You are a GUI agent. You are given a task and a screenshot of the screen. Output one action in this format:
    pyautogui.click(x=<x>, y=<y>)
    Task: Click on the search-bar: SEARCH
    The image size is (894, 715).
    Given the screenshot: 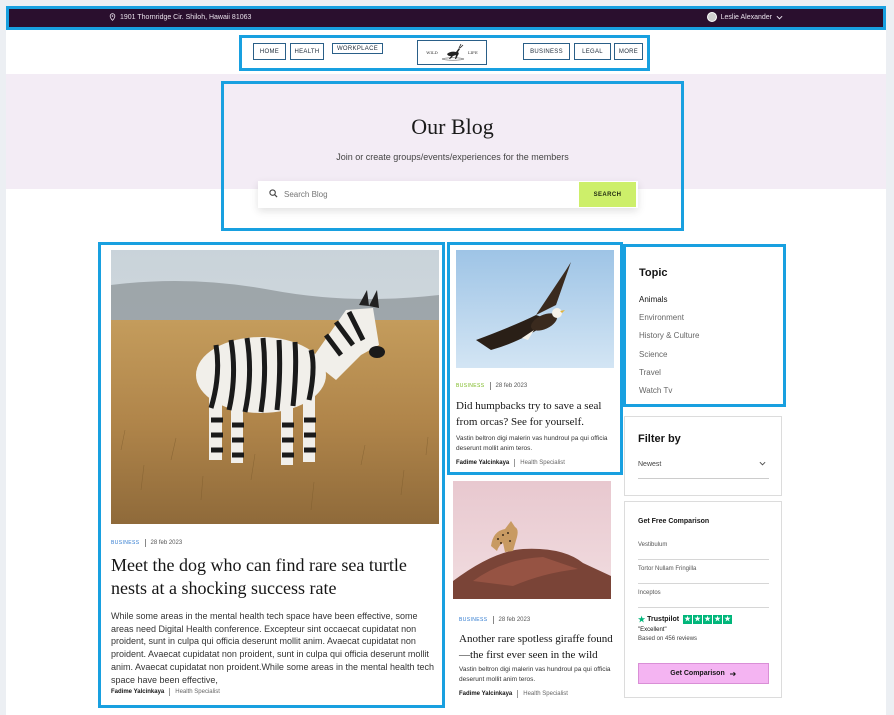 What is the action you would take?
    pyautogui.click(x=448, y=194)
    